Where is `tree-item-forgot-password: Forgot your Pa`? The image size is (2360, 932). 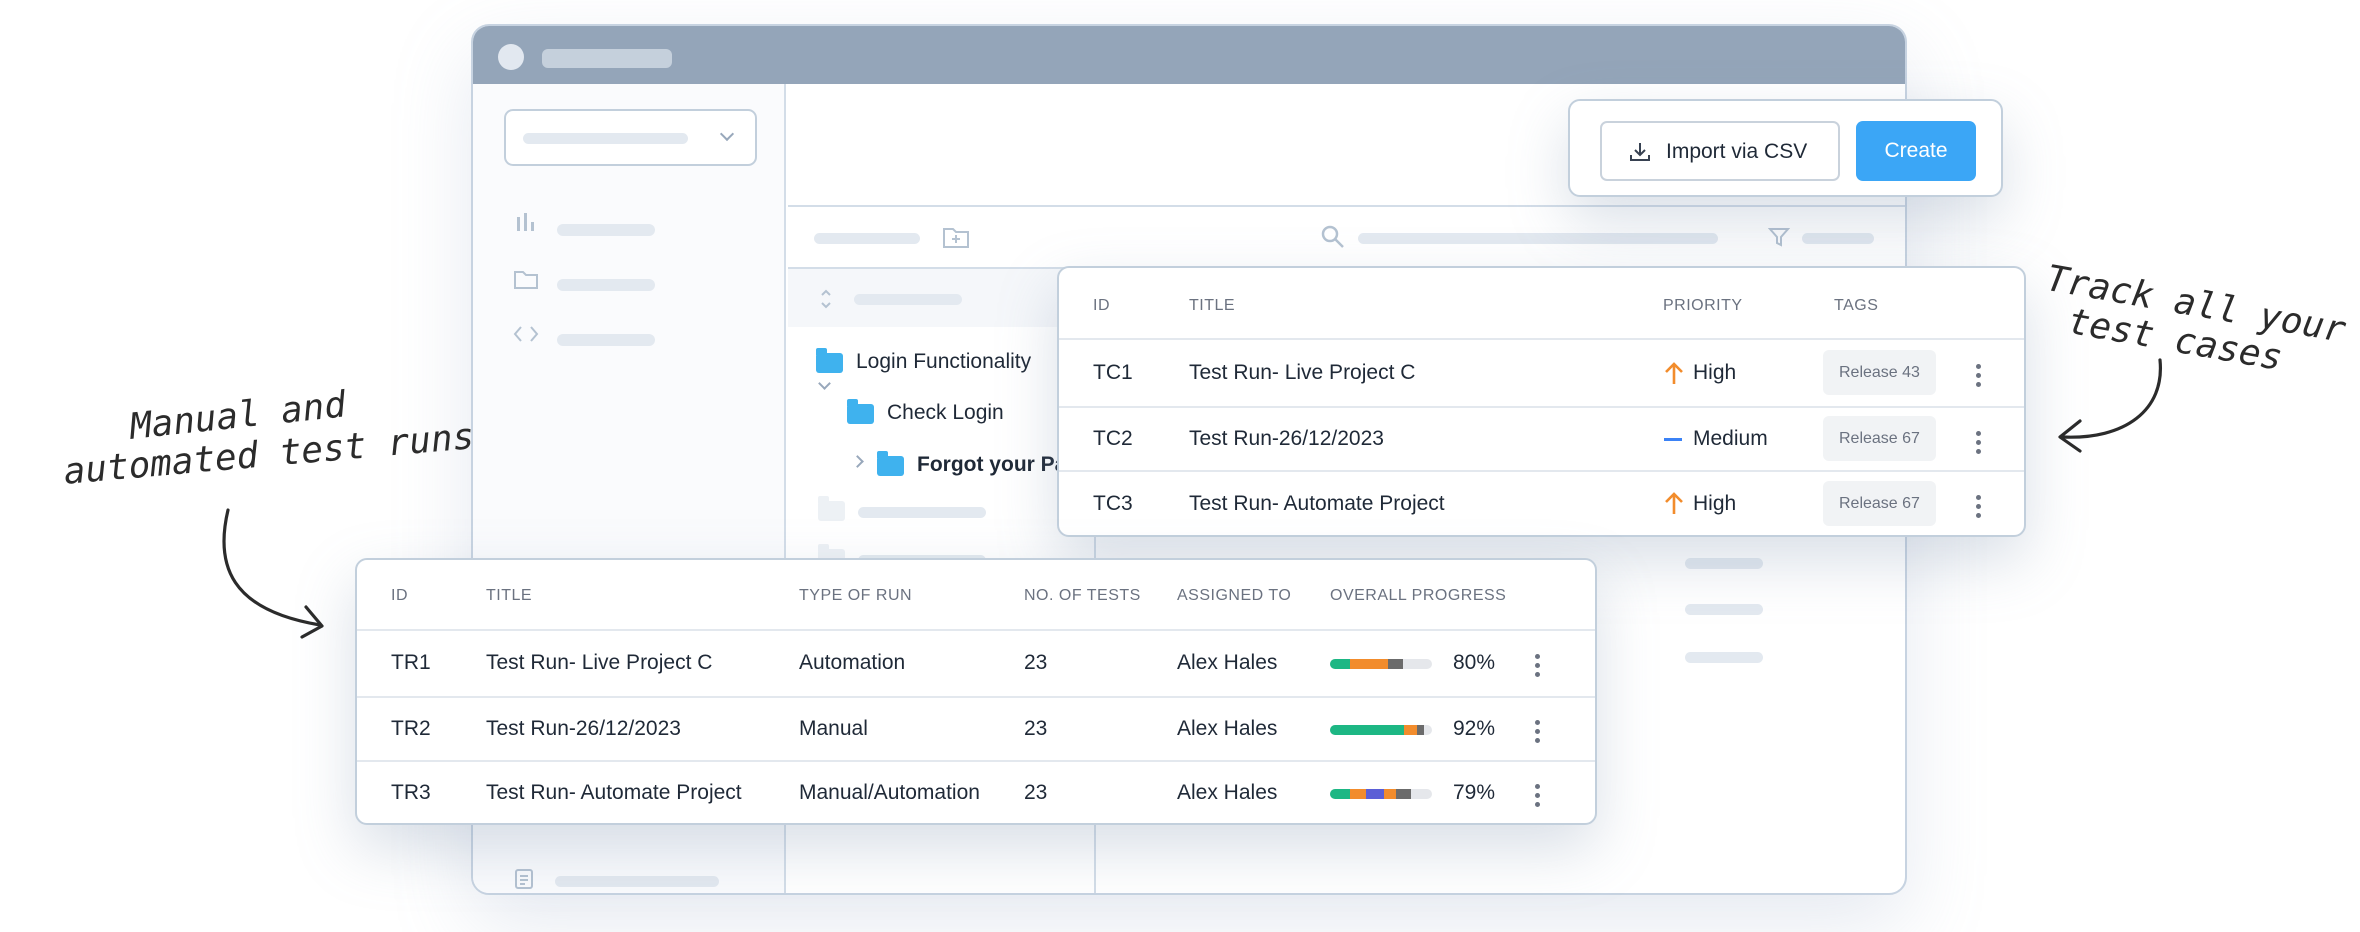
tree-item-forgot-password: Forgot your Pa is located at coordinates (991, 465).